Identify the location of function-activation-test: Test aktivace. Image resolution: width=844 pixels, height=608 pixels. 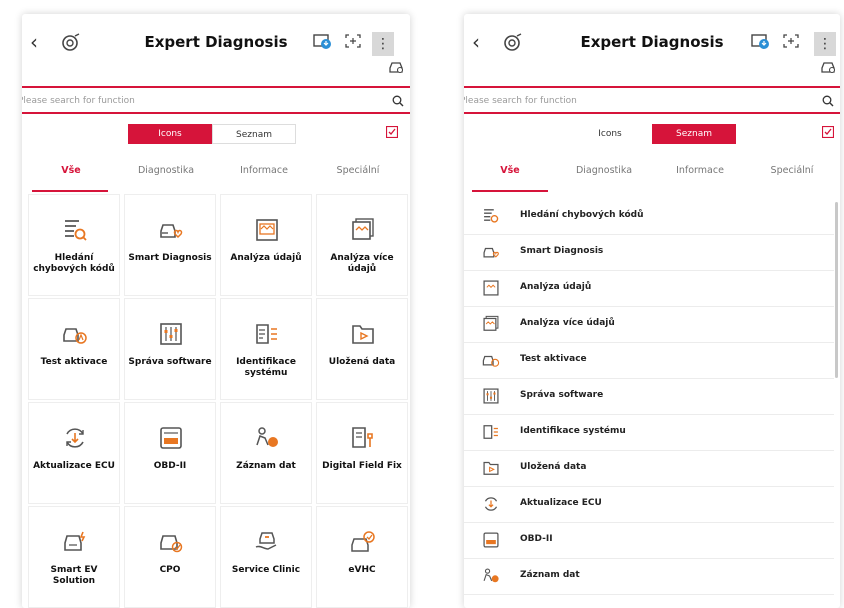
(74, 349).